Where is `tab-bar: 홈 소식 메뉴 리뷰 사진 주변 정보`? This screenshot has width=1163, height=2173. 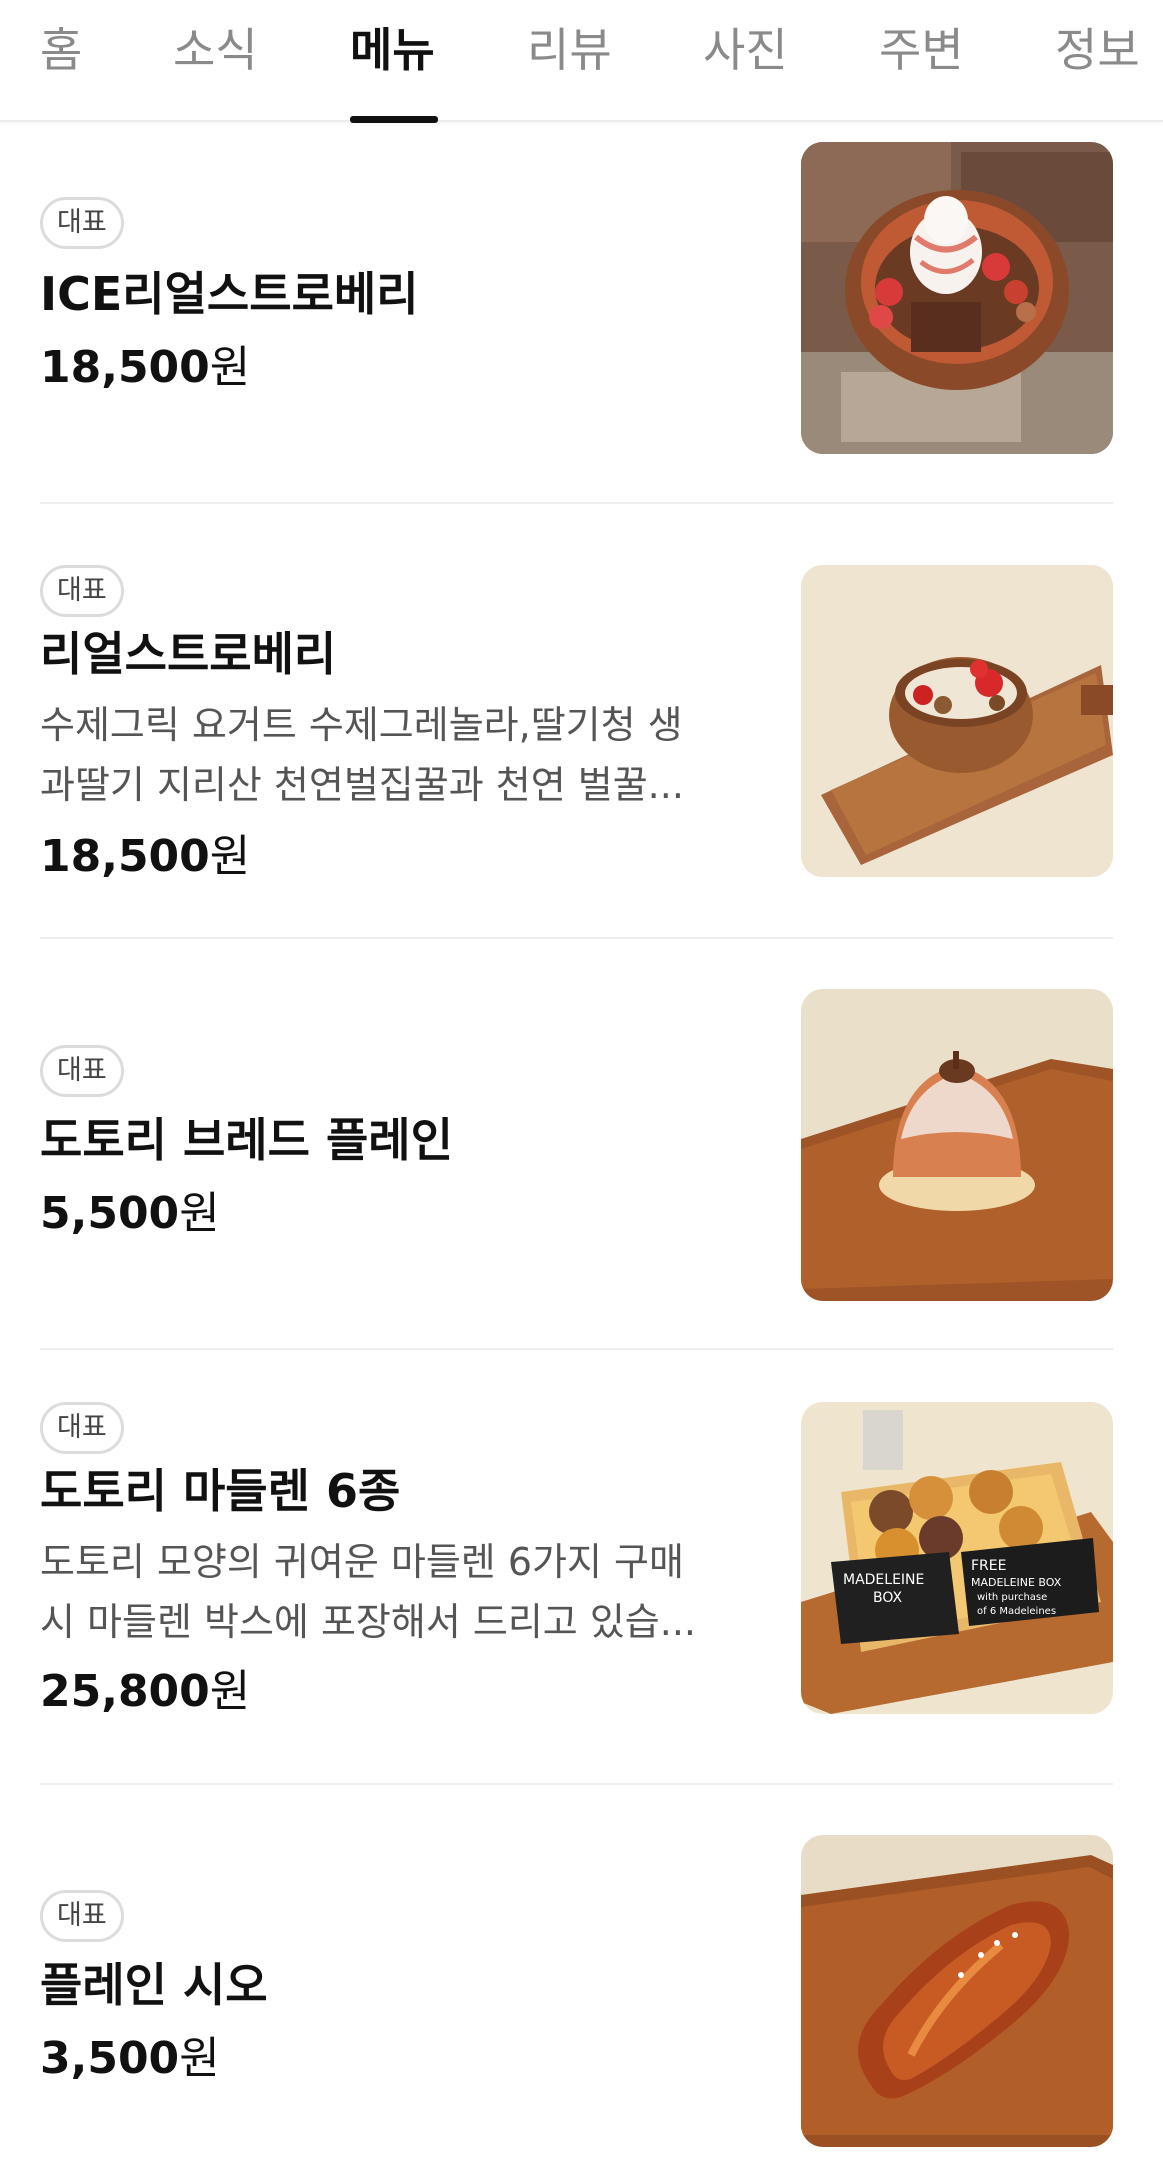
tab-bar: 홈 소식 메뉴 리뷰 사진 주변 정보 is located at coordinates (581, 61).